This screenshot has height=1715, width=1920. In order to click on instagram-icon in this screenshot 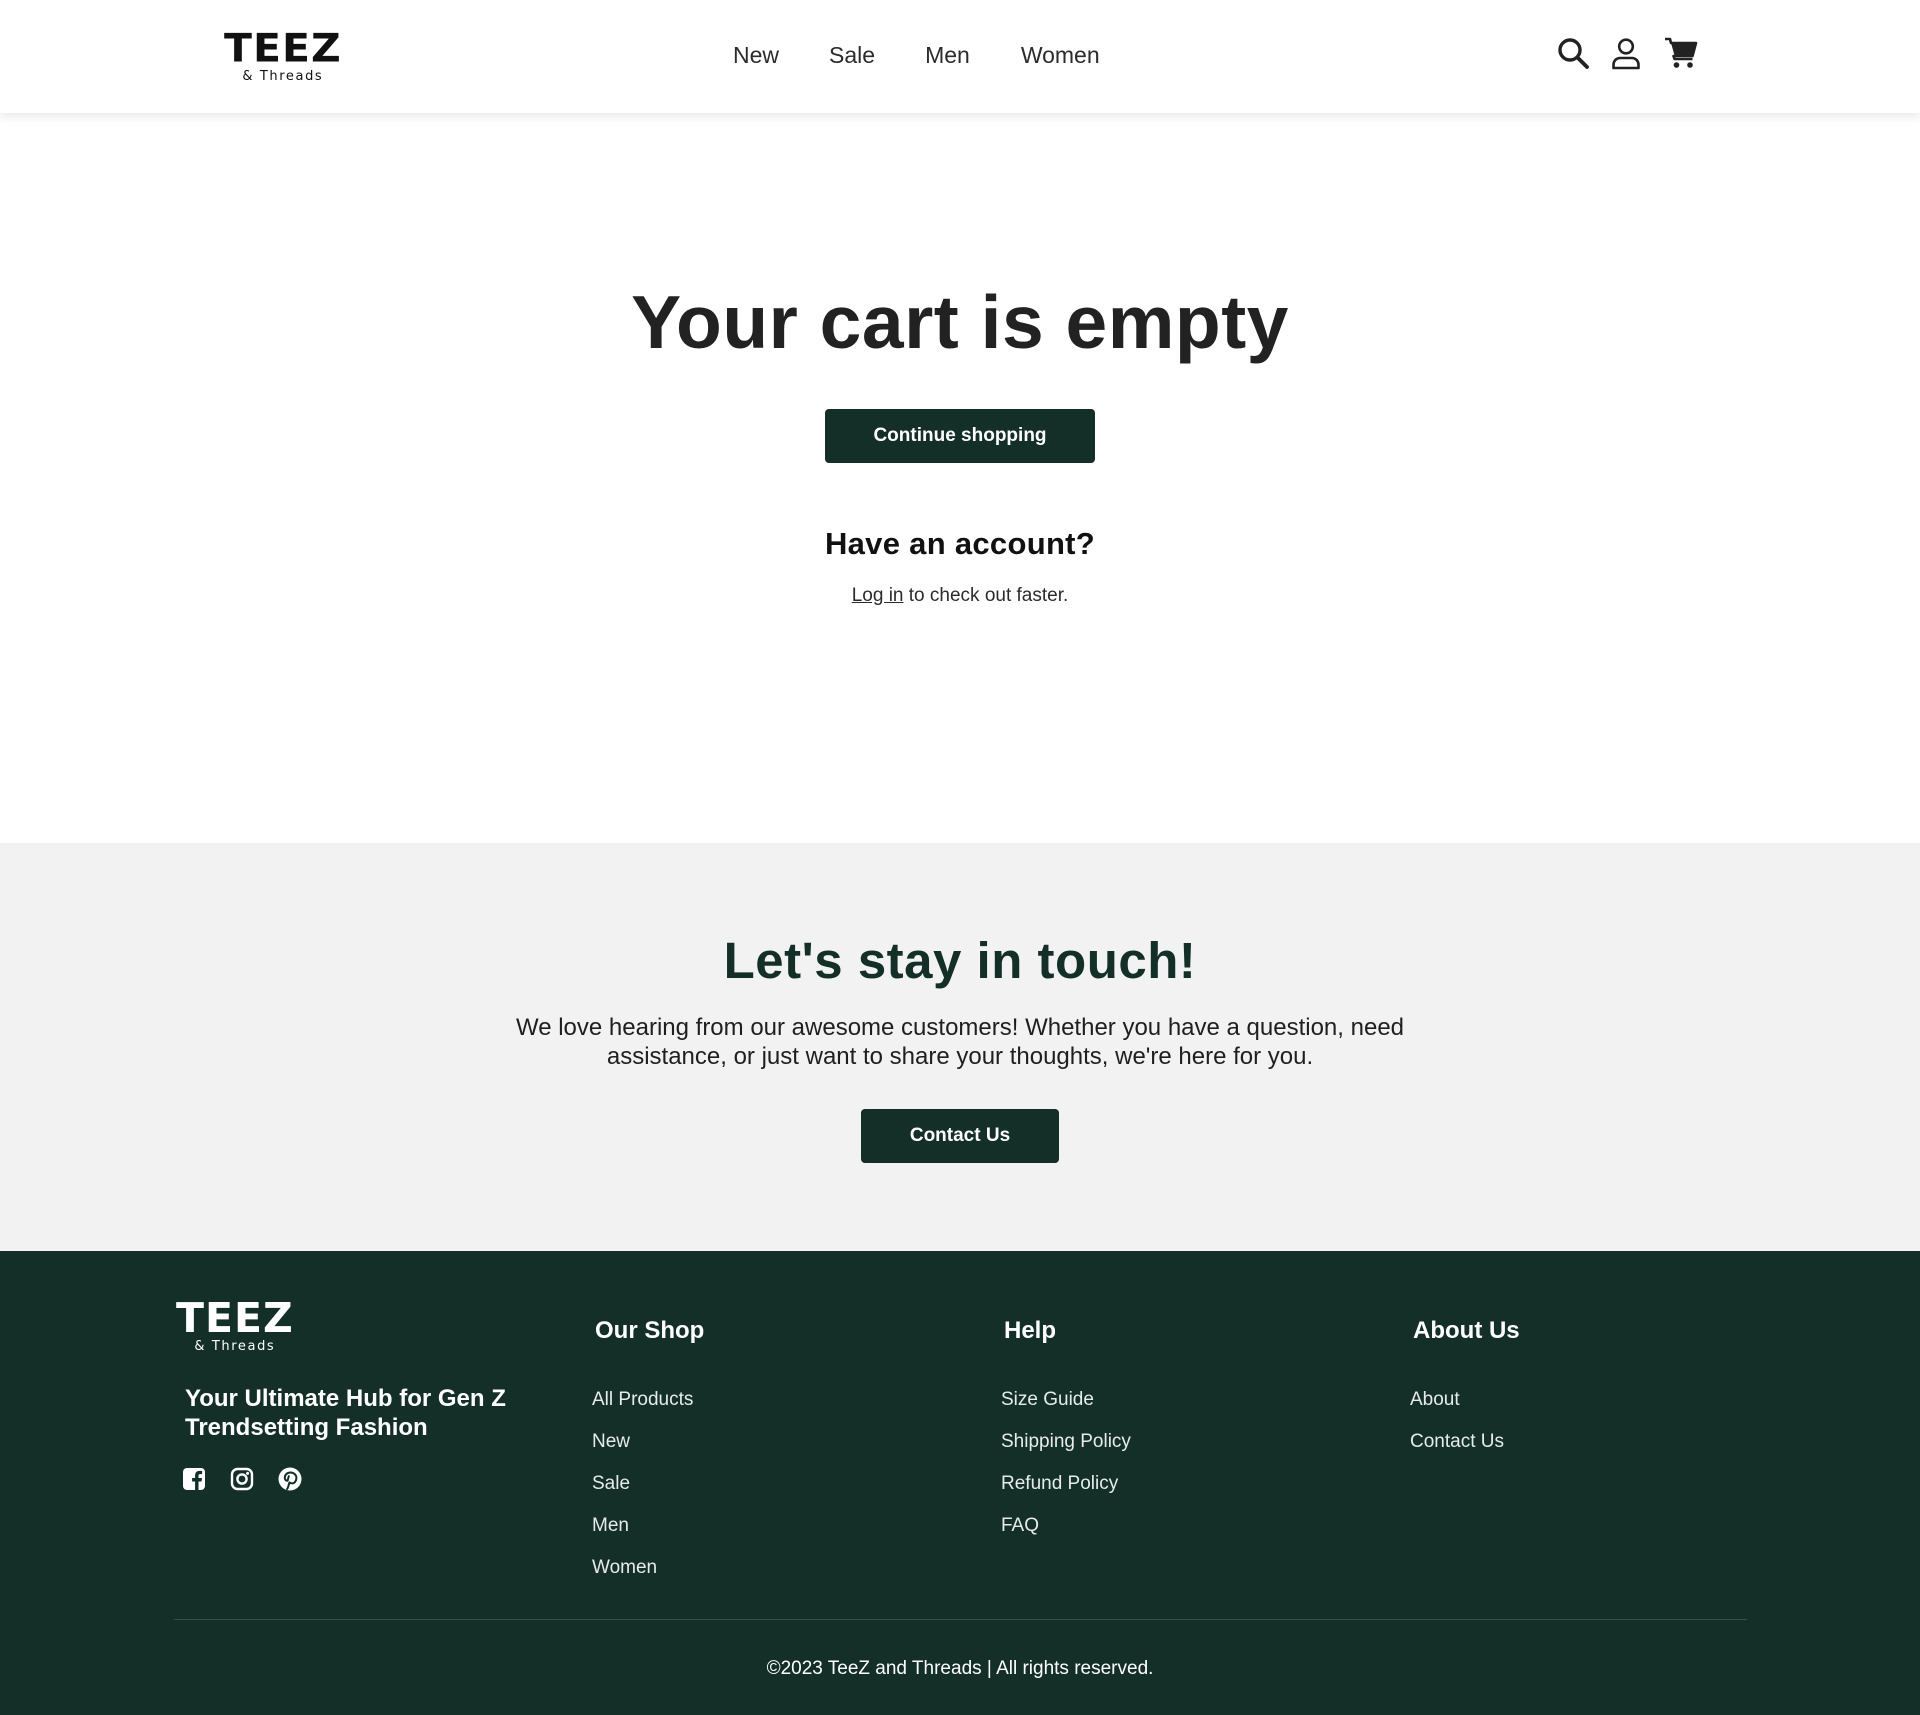, I will do `click(242, 1479)`.